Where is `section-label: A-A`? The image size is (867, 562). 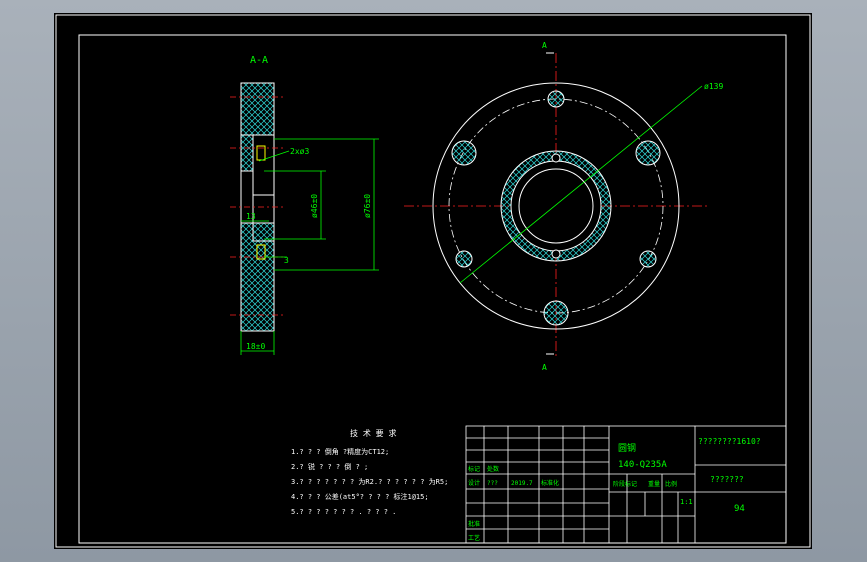
section-label: A-A is located at coordinates (259, 60).